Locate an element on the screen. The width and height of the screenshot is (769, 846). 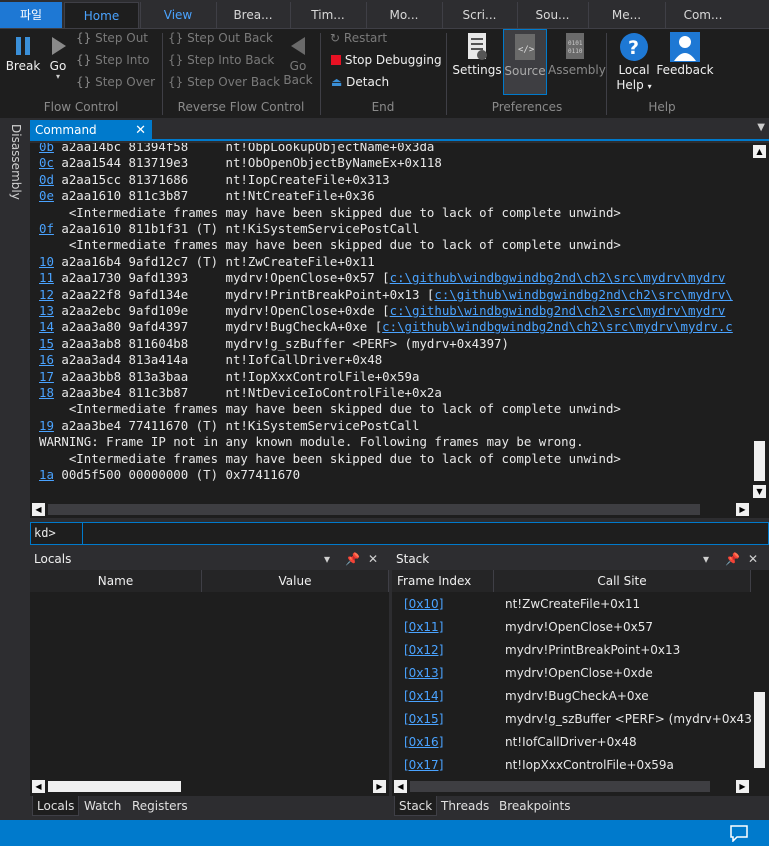
frame-link: 14 is located at coordinates (46, 326).